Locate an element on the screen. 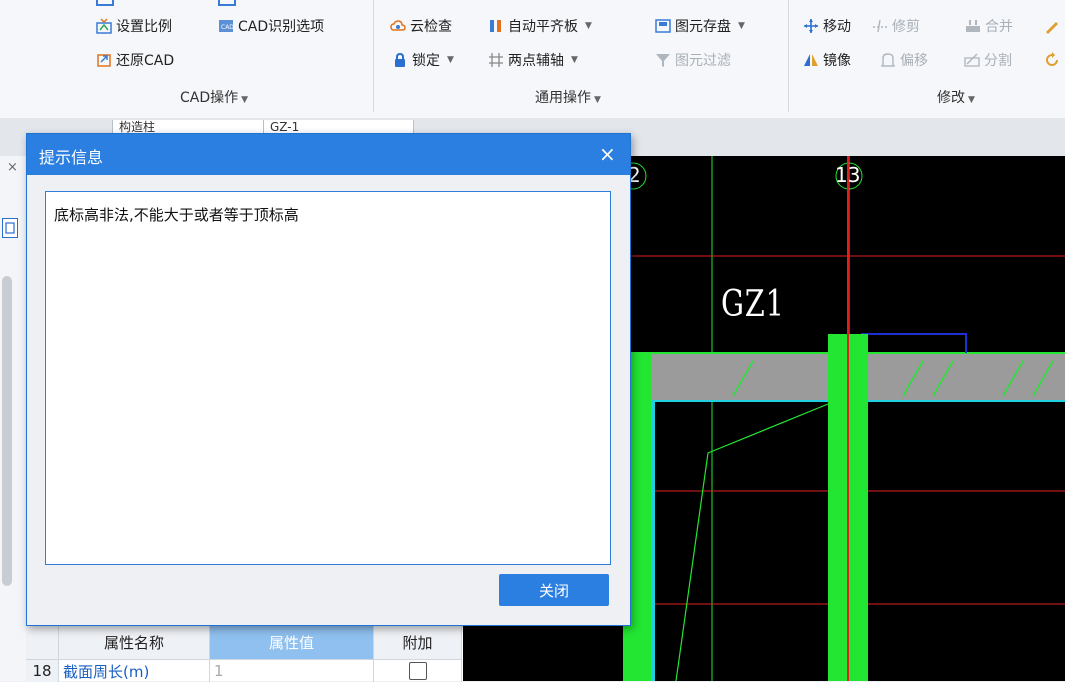 The width and height of the screenshot is (1065, 682). row-index-header is located at coordinates (42, 642).